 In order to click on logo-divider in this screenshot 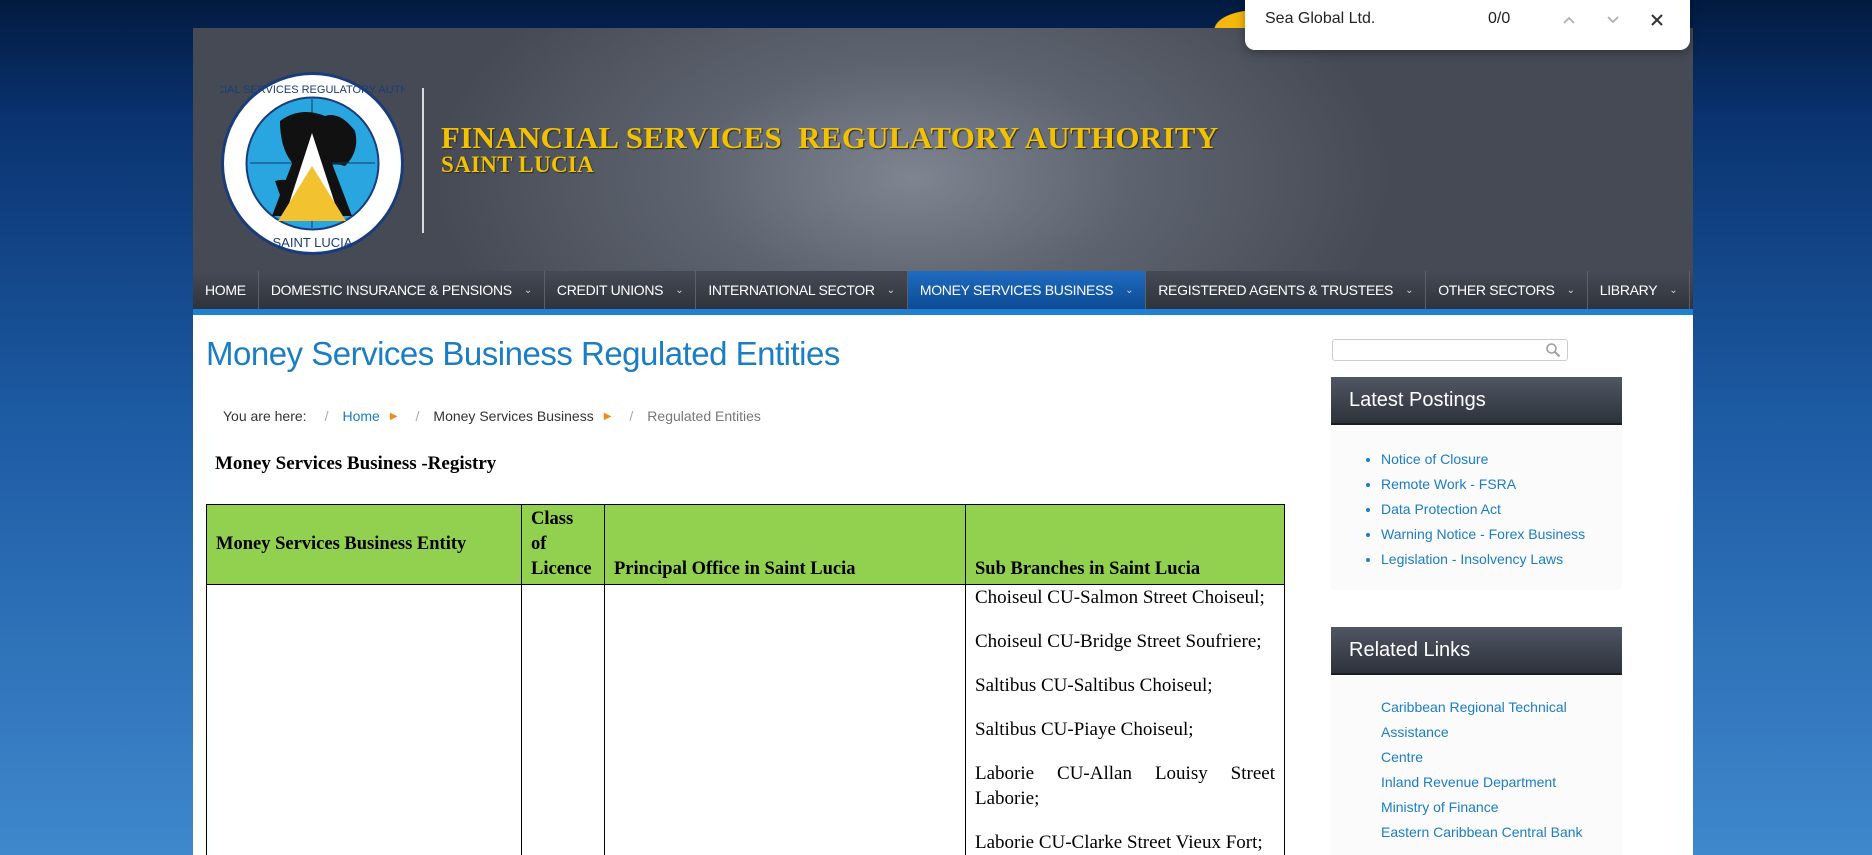, I will do `click(423, 160)`.